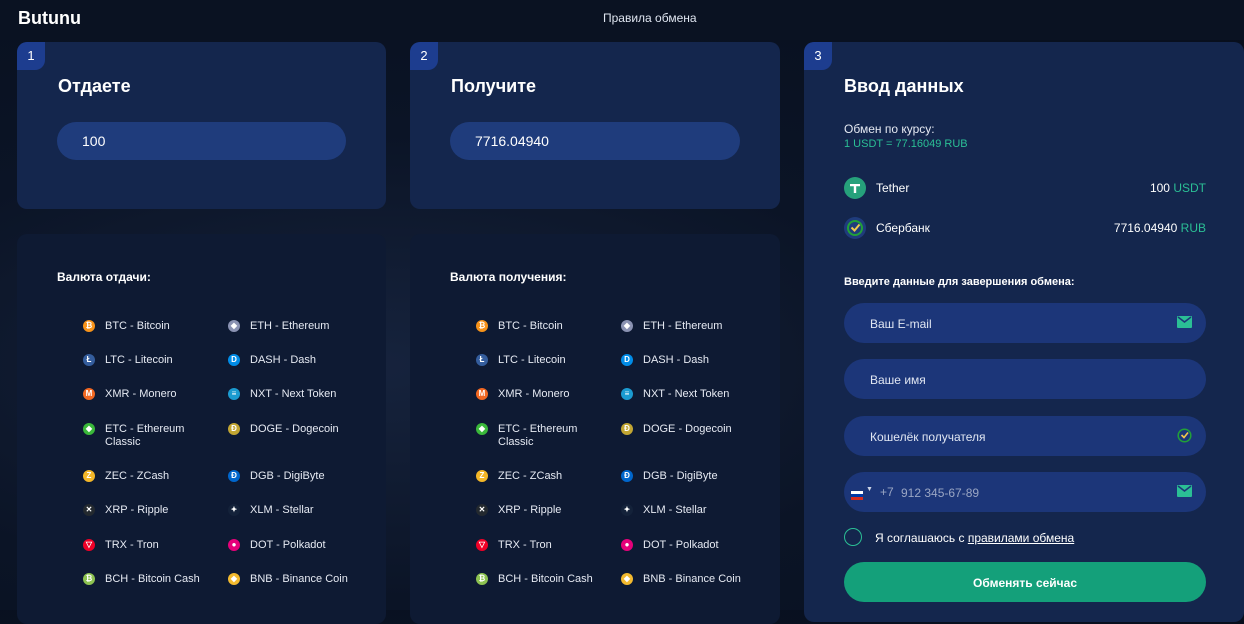  Describe the element at coordinates (1189, 188) in the screenshot. I see `summary-from-unit: USDT` at that location.